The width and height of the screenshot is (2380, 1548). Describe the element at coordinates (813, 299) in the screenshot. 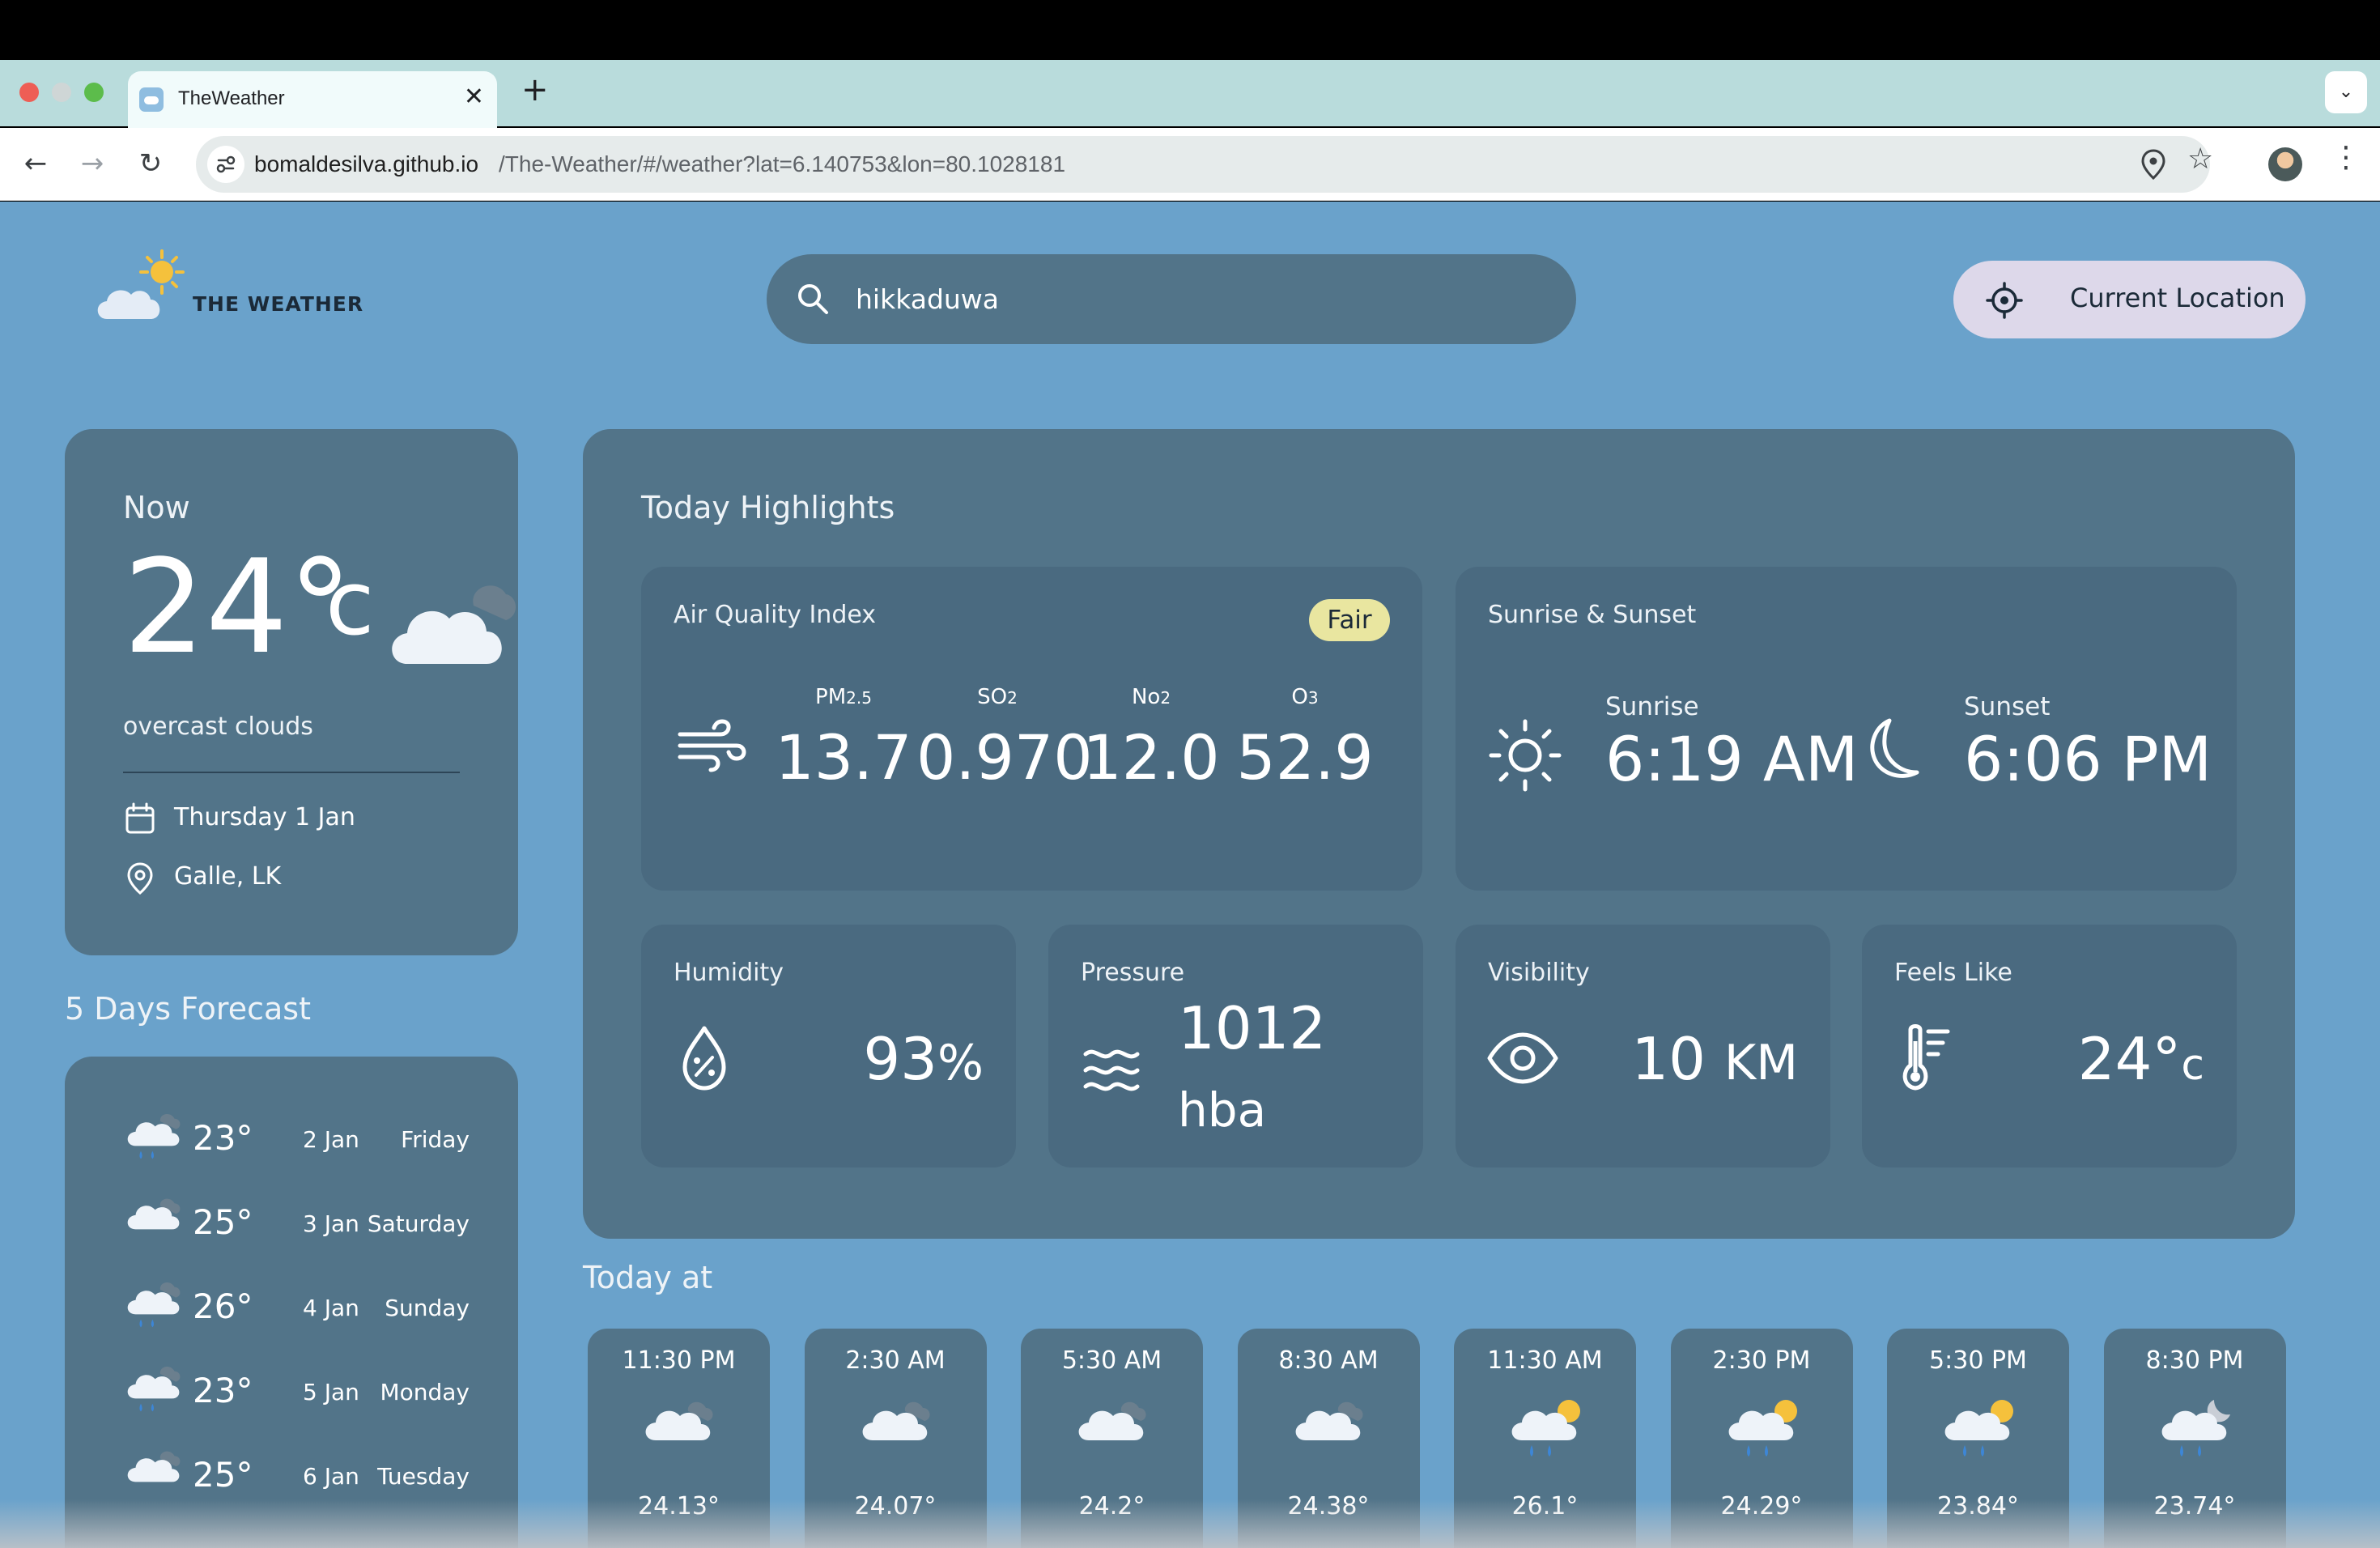

I see `search-icon` at that location.